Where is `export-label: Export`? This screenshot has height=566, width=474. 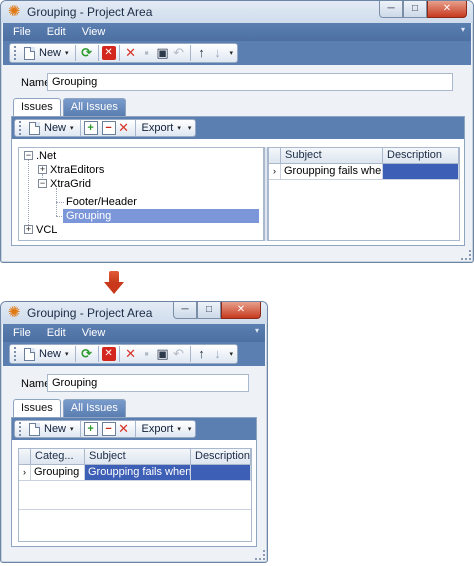 export-label: Export is located at coordinates (157, 128).